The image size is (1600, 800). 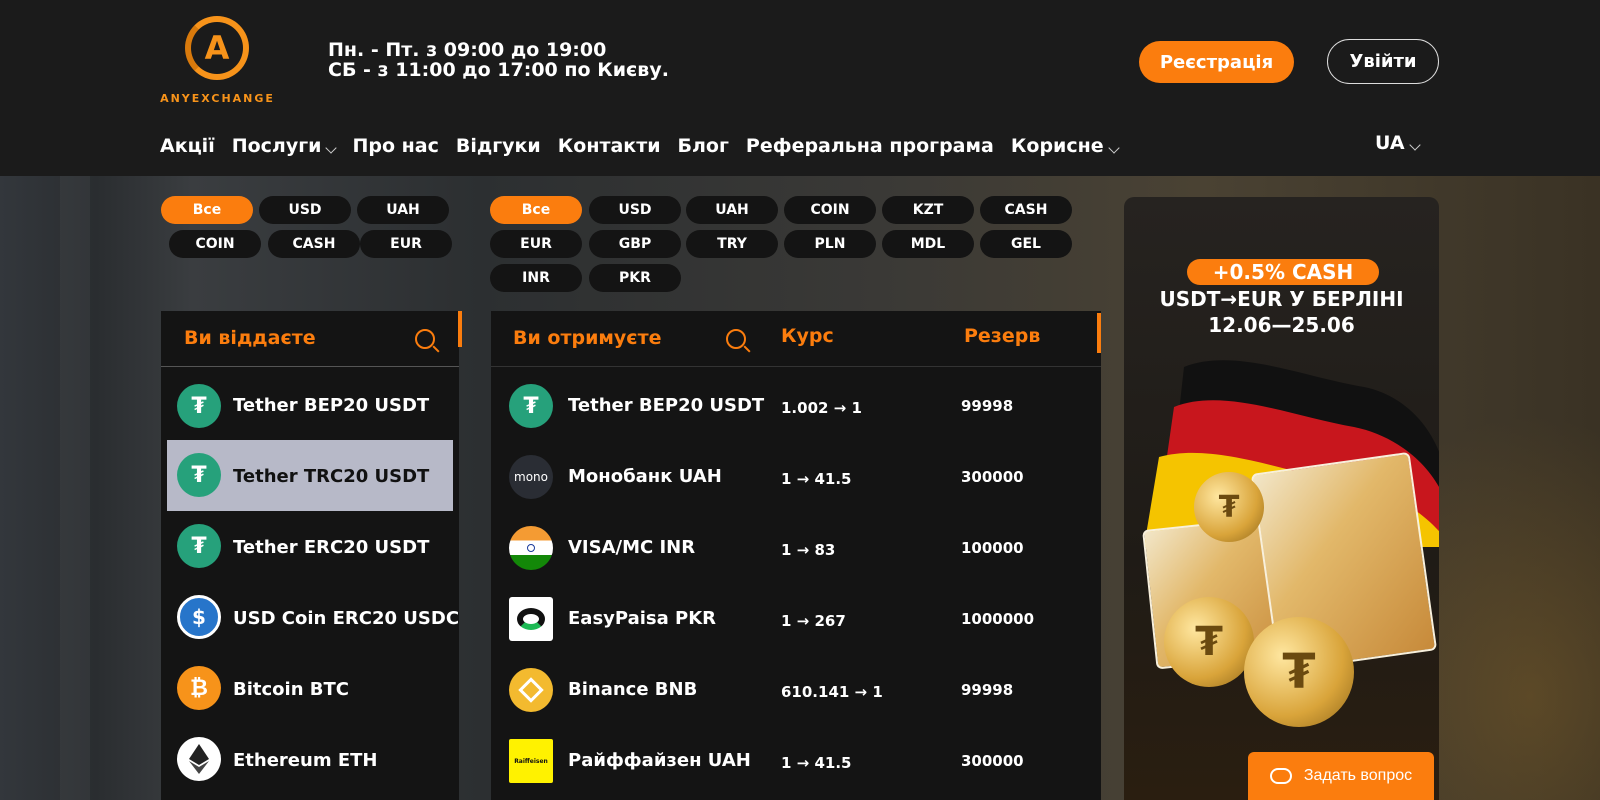 What do you see at coordinates (199, 759) in the screenshot?
I see `ethereum-icon` at bounding box center [199, 759].